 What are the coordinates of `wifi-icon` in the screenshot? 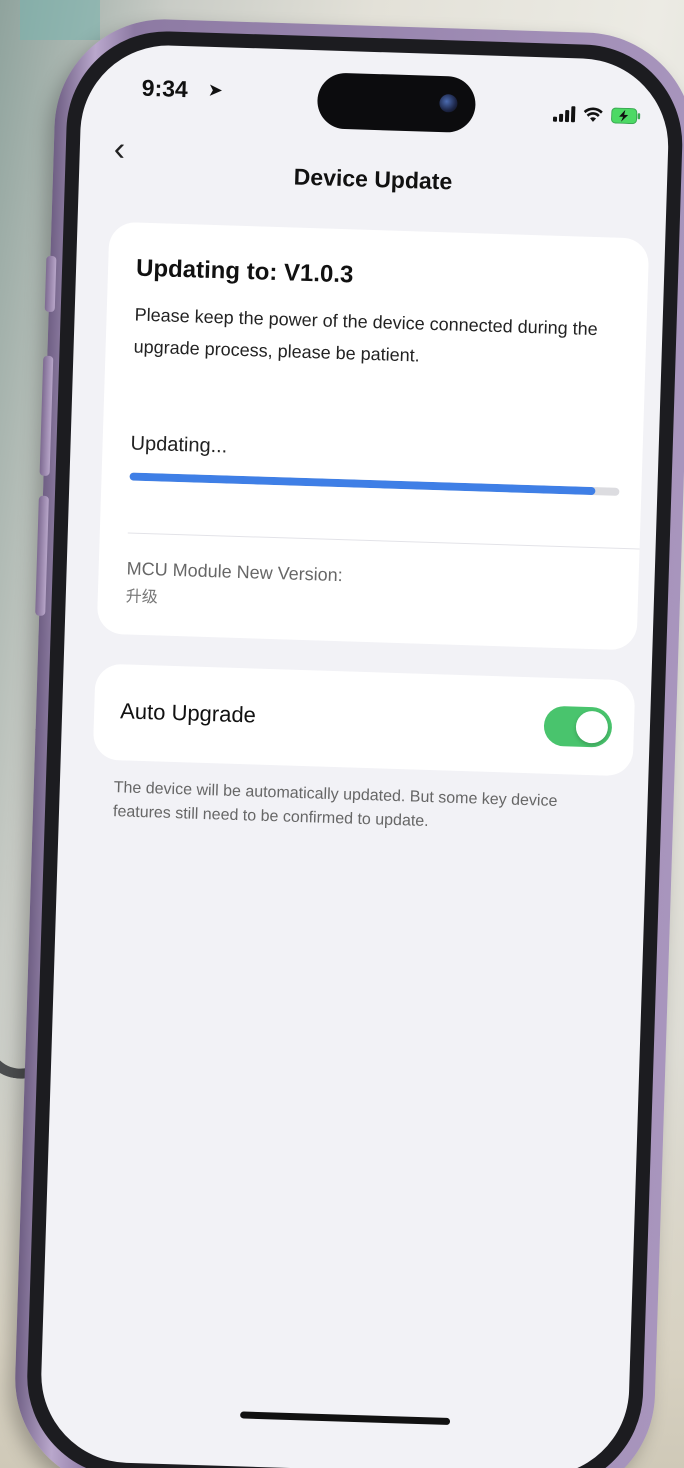 It's located at (593, 115).